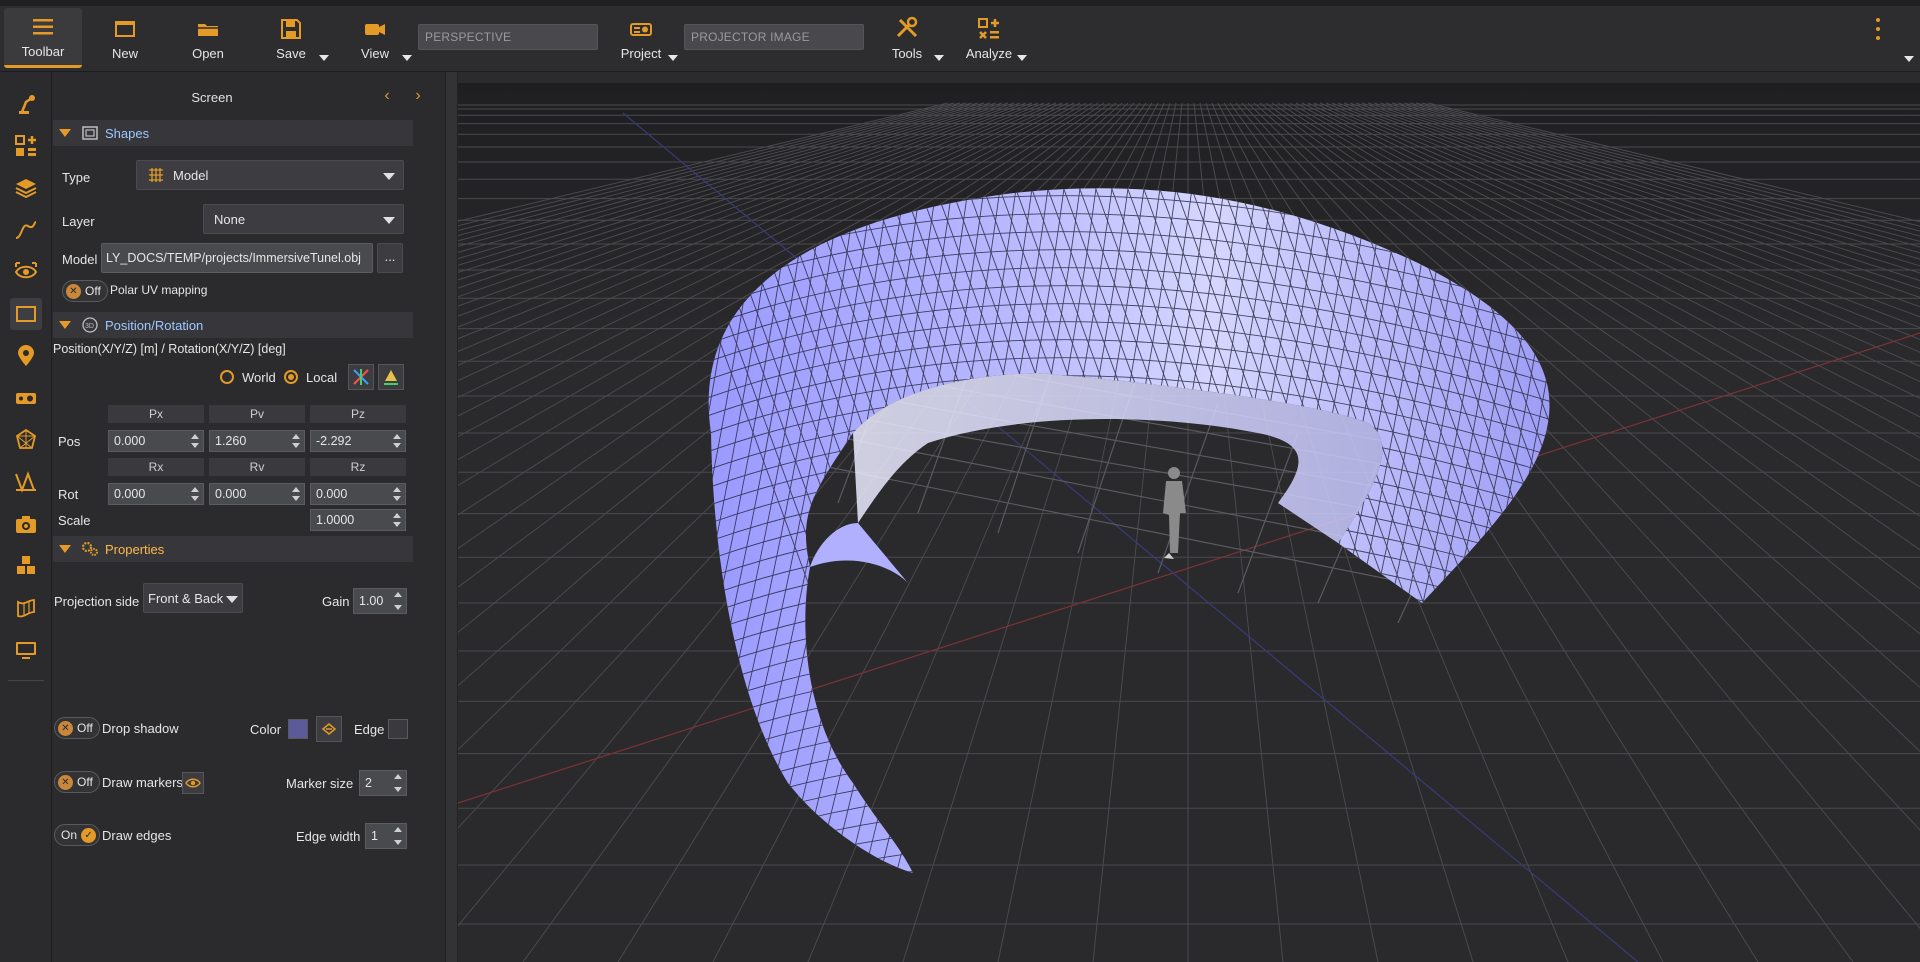 This screenshot has width=1920, height=962. I want to click on monitor-icon, so click(26, 650).